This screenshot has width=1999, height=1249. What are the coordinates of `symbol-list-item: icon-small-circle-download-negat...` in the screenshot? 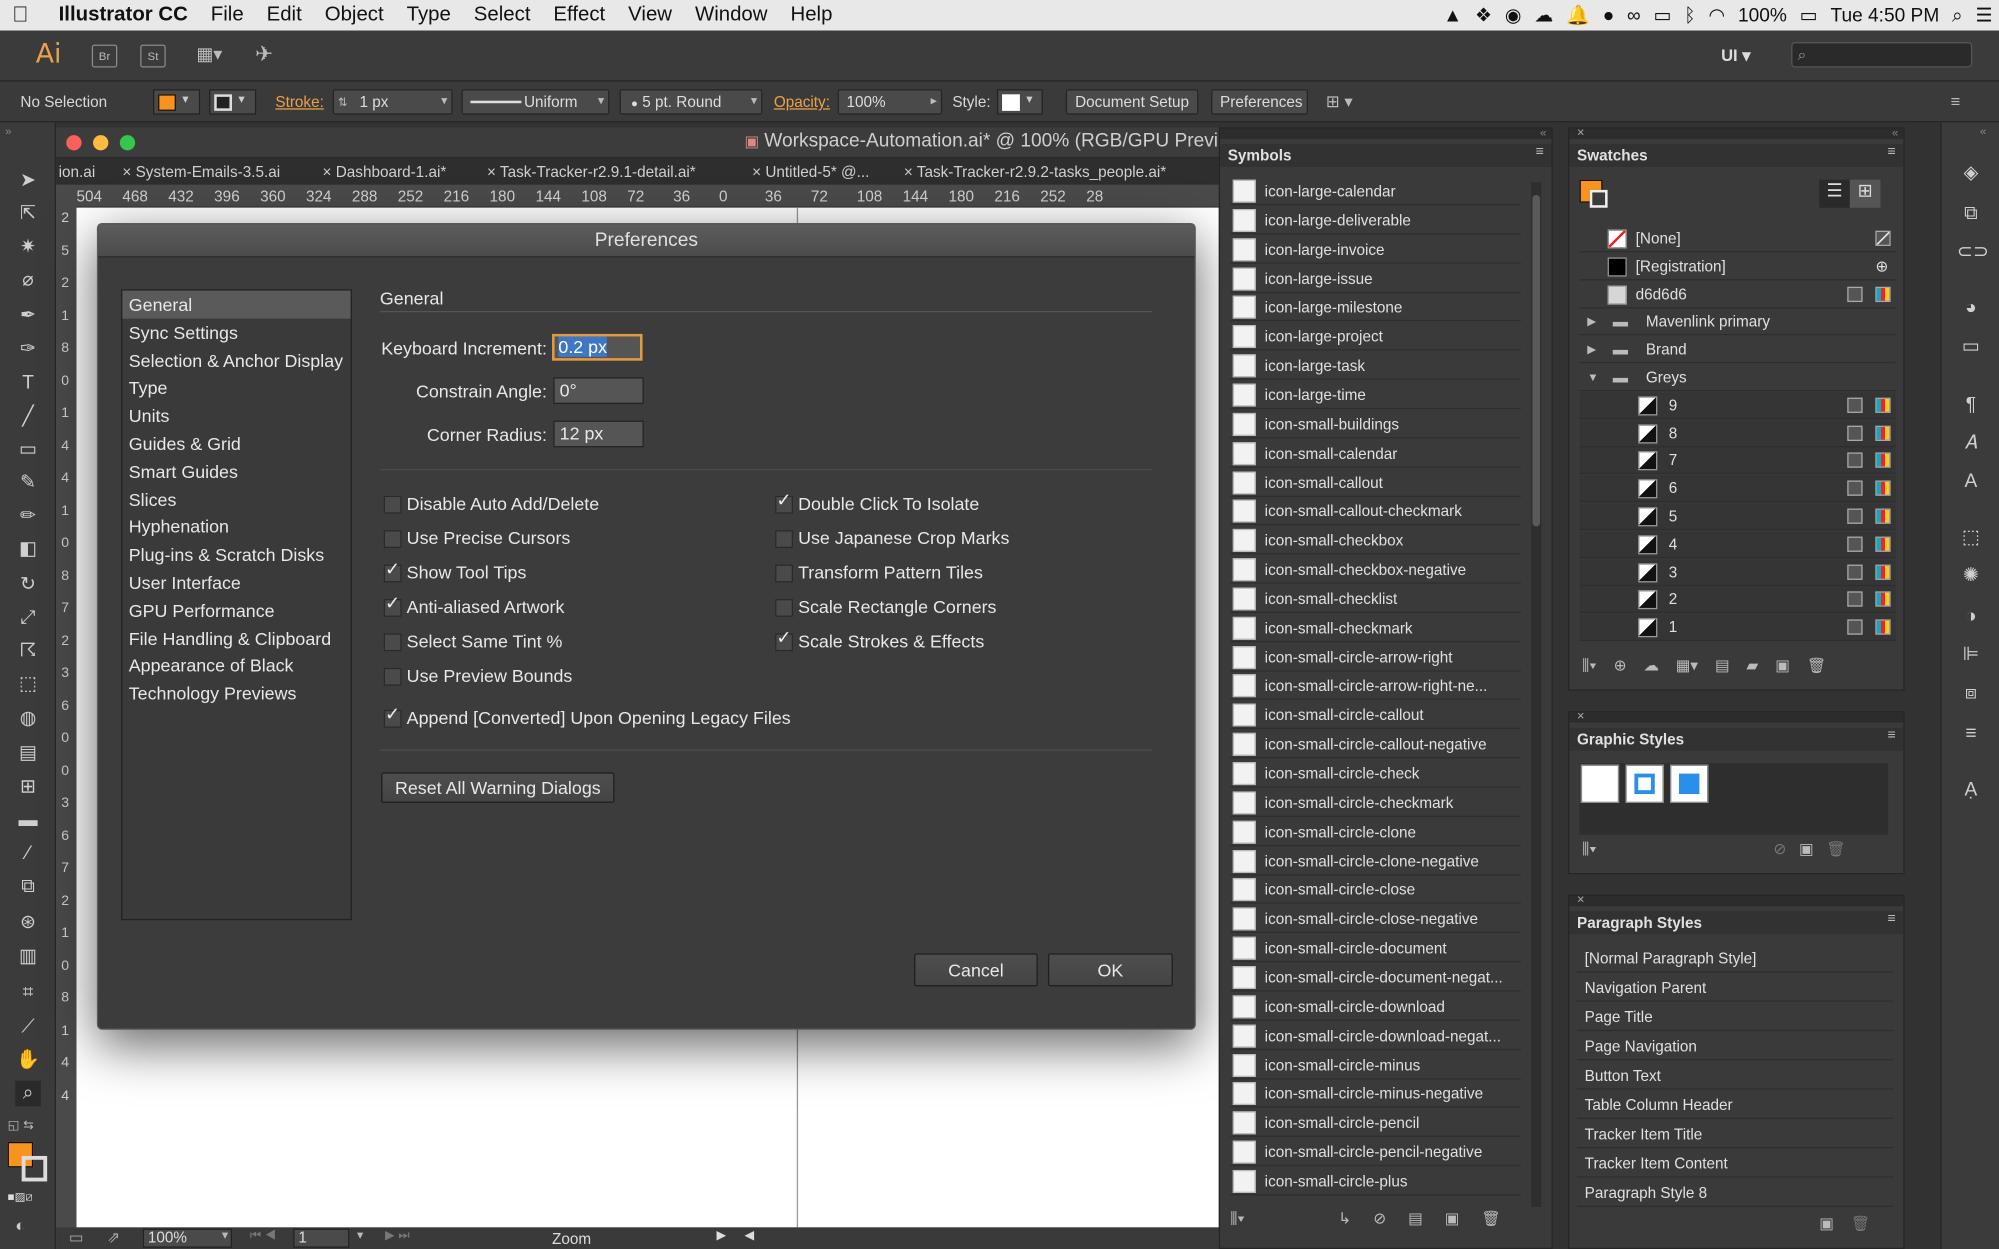 It's located at (1375, 1036).